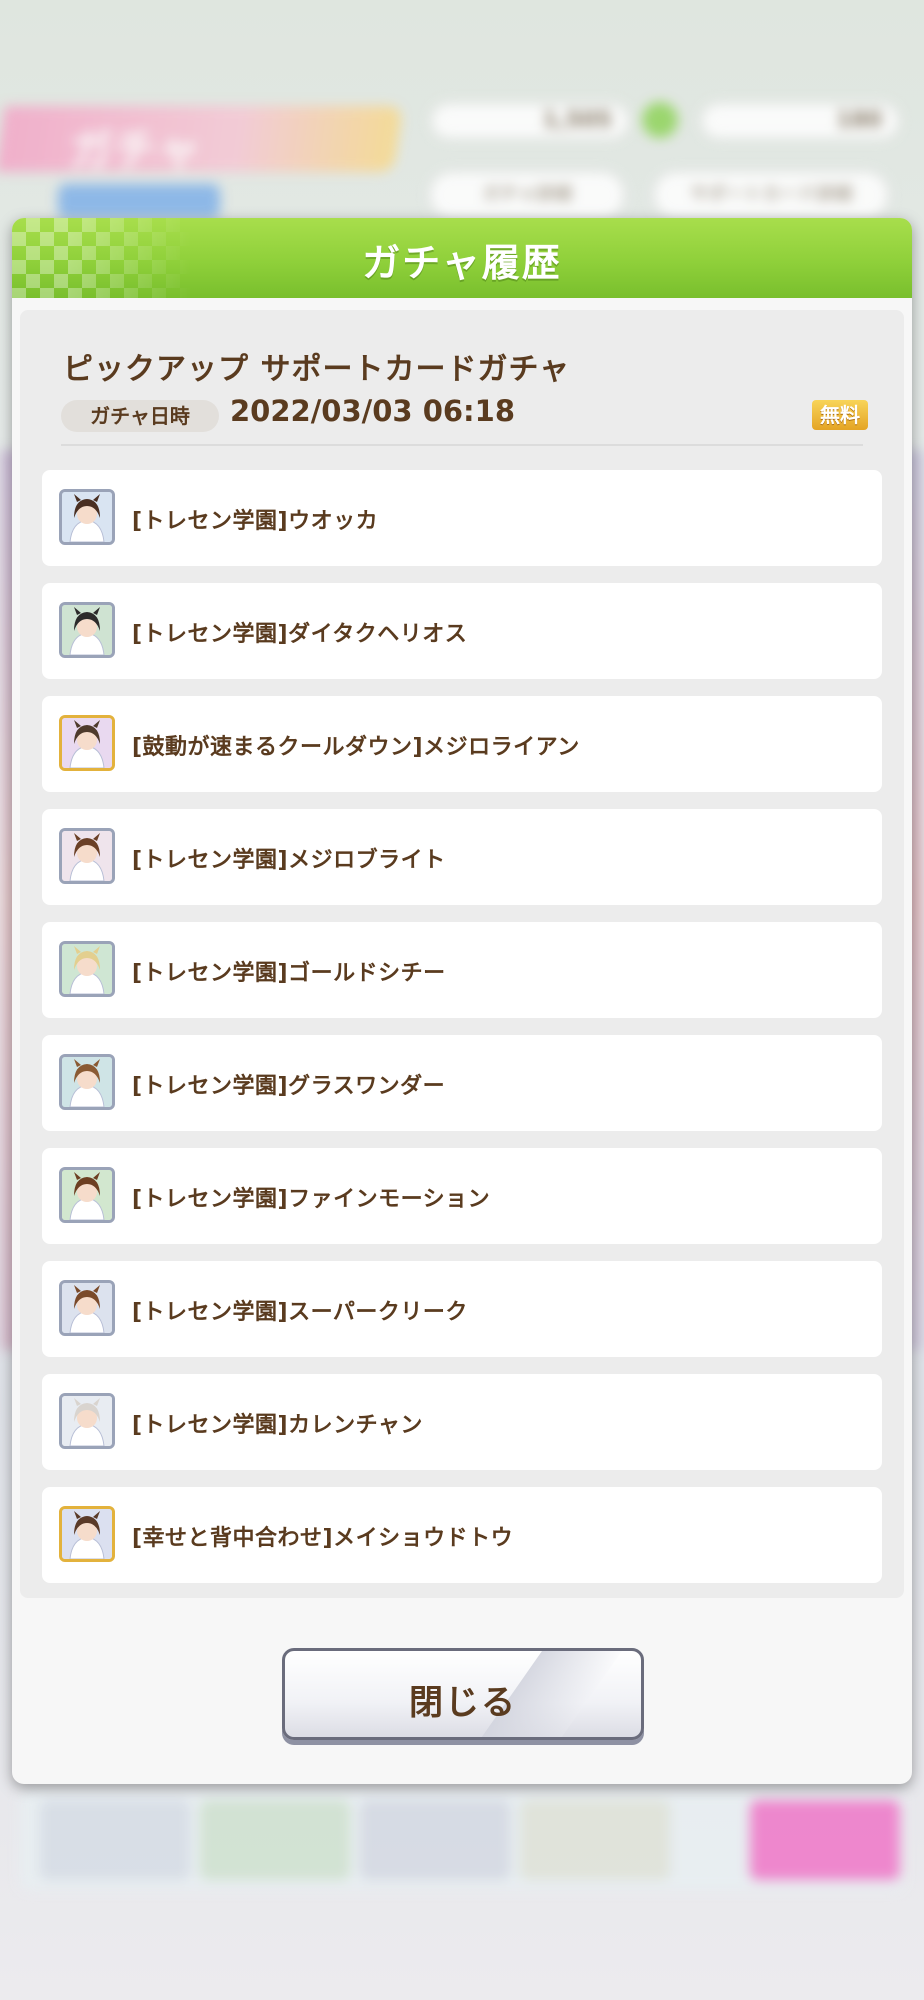  What do you see at coordinates (139, 201) in the screenshot?
I see `sub-tag` at bounding box center [139, 201].